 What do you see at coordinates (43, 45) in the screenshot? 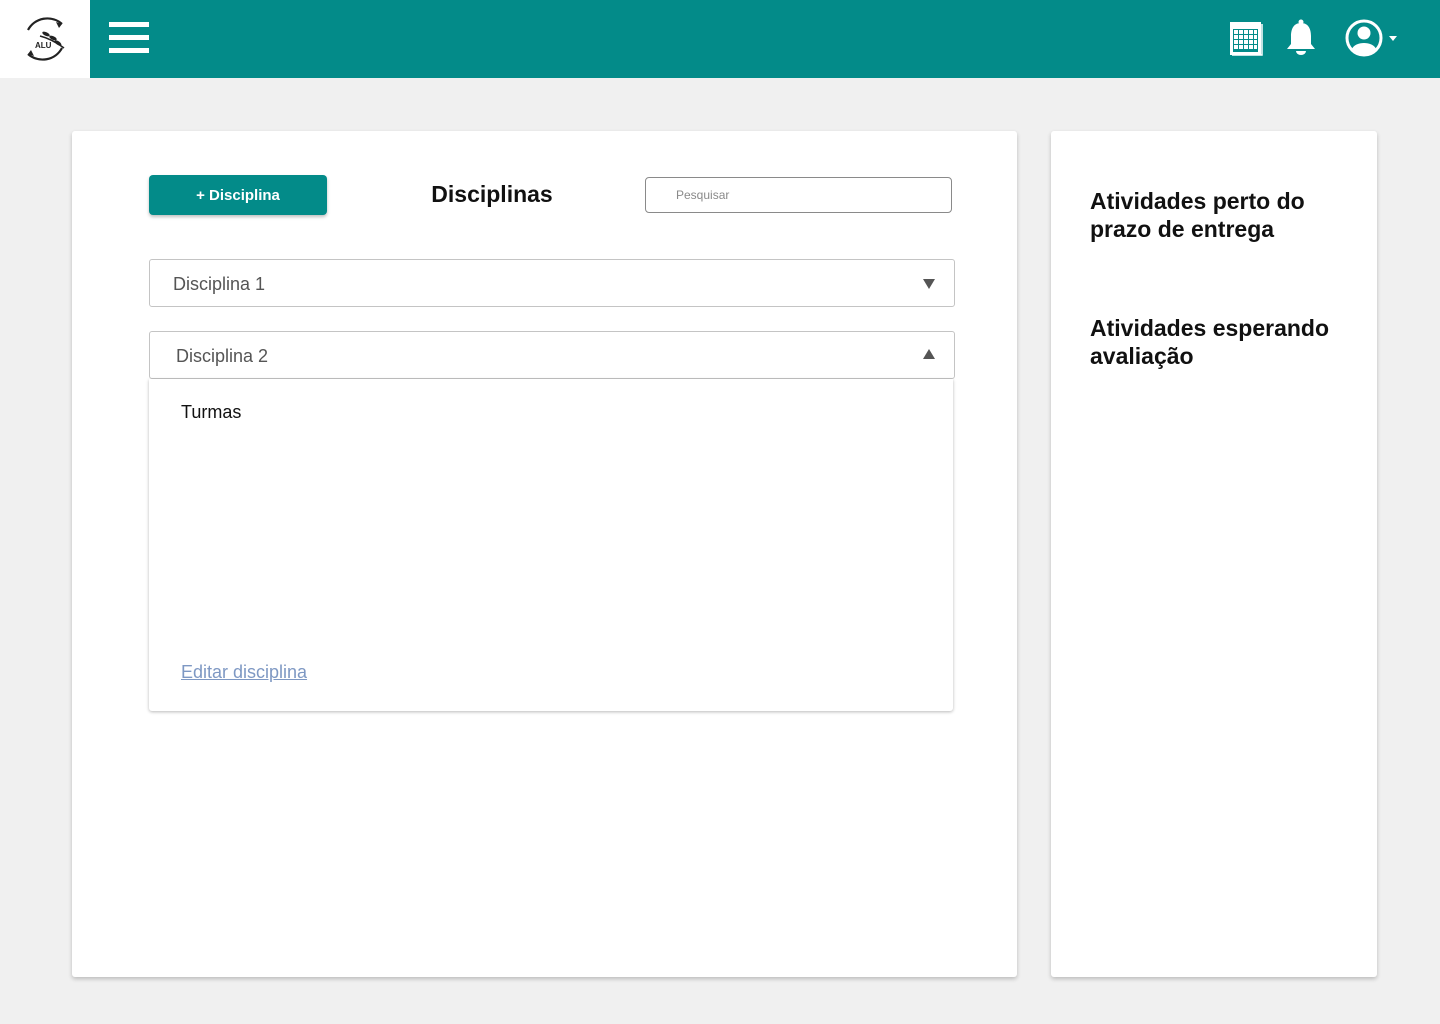
I see `logo-text: ALU` at bounding box center [43, 45].